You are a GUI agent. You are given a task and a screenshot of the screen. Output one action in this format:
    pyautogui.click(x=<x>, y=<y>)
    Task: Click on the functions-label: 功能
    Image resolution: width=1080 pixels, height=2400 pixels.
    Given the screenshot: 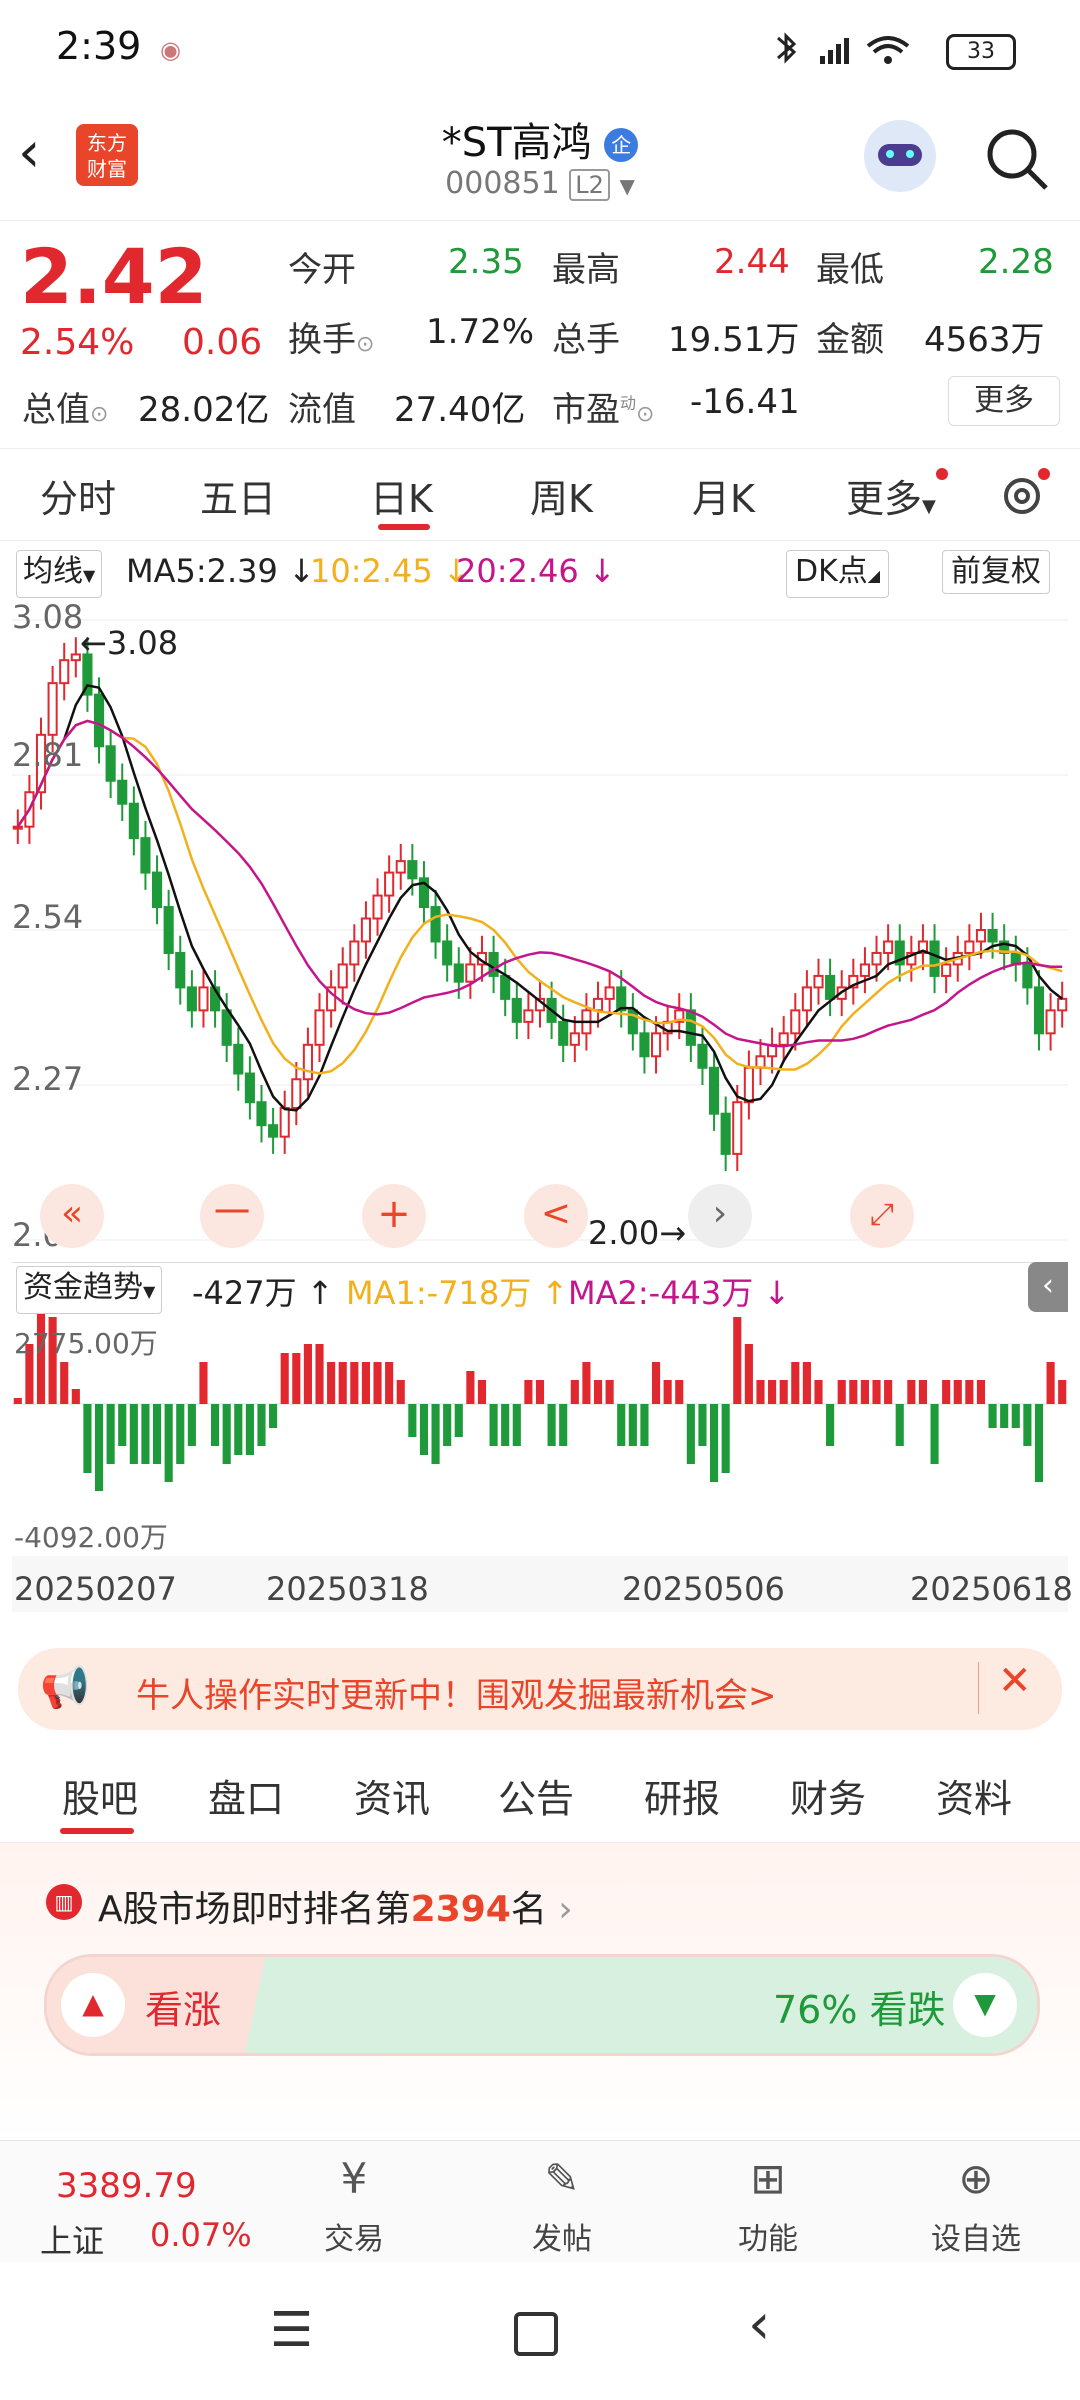 What is the action you would take?
    pyautogui.click(x=768, y=2236)
    